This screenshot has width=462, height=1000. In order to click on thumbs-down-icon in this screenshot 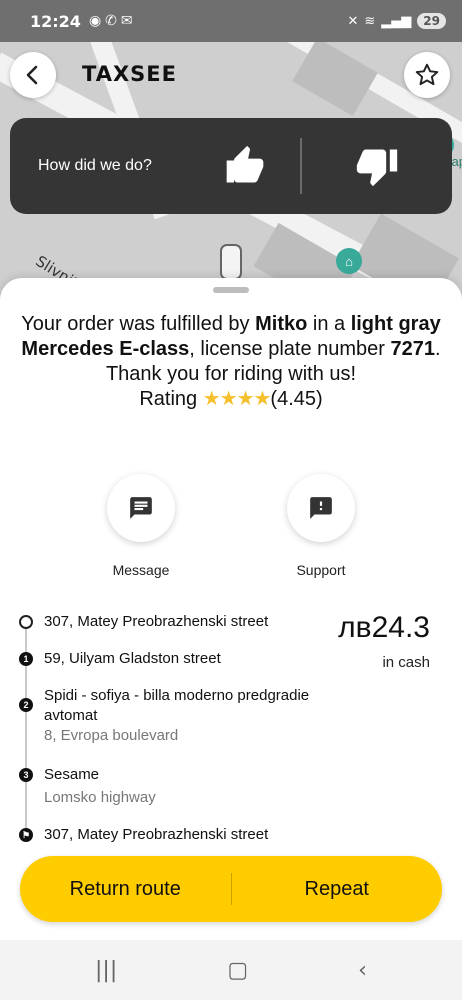, I will do `click(377, 168)`.